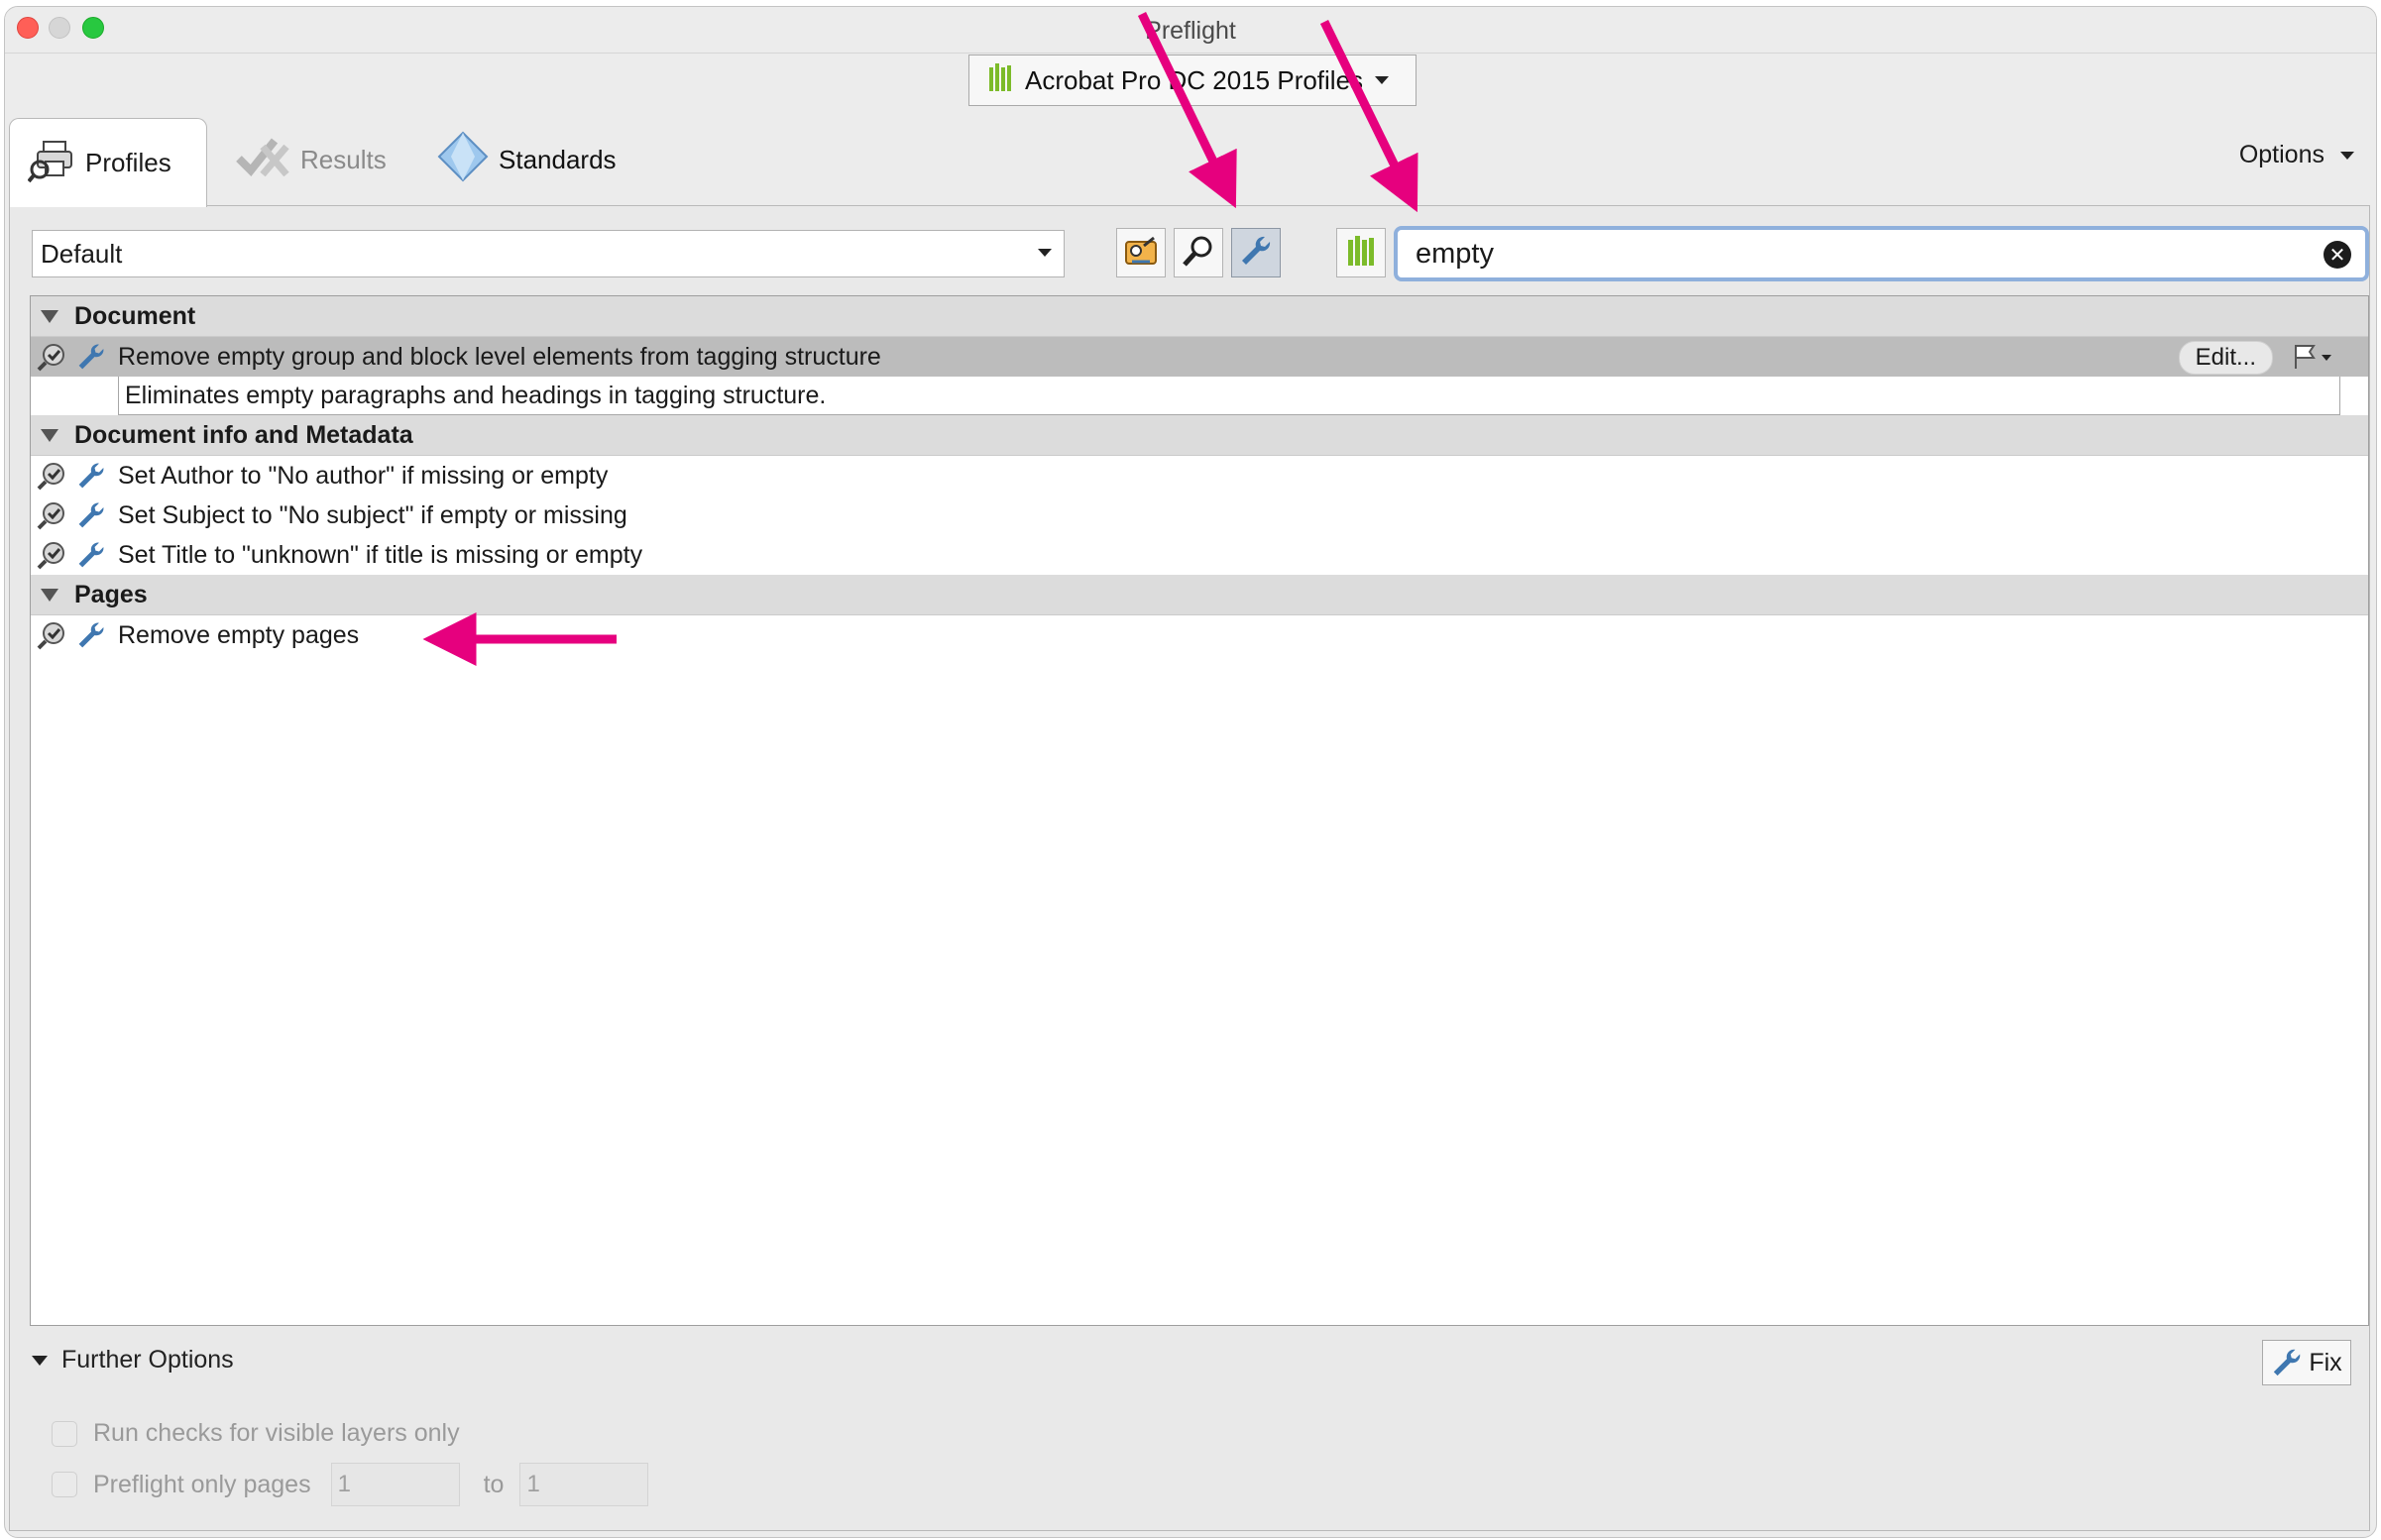  Describe the element at coordinates (558, 159) in the screenshot. I see `tab-standards-label: Standards` at that location.